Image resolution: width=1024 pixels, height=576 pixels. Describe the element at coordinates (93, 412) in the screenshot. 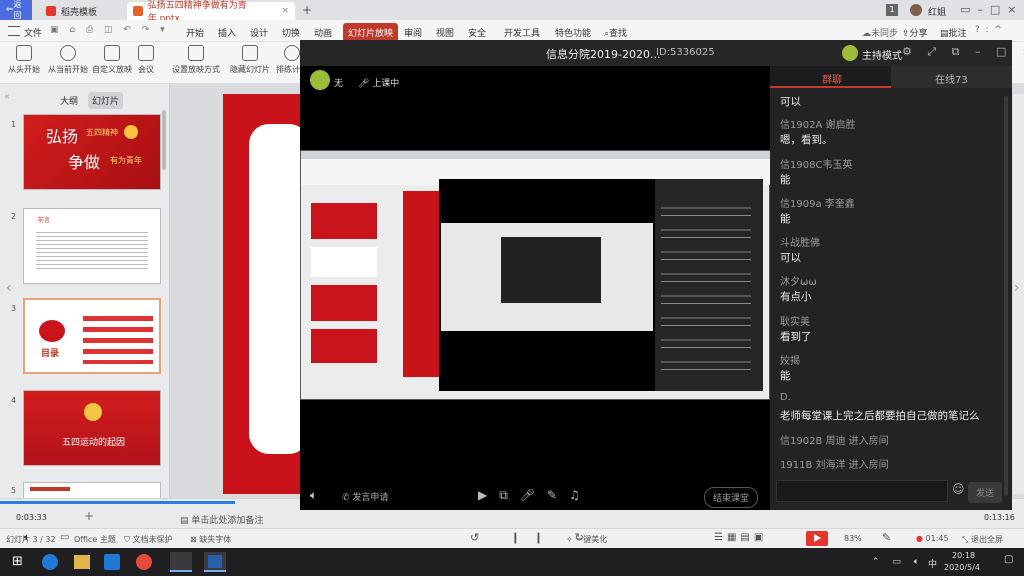

I see `party-emblem-icon` at that location.